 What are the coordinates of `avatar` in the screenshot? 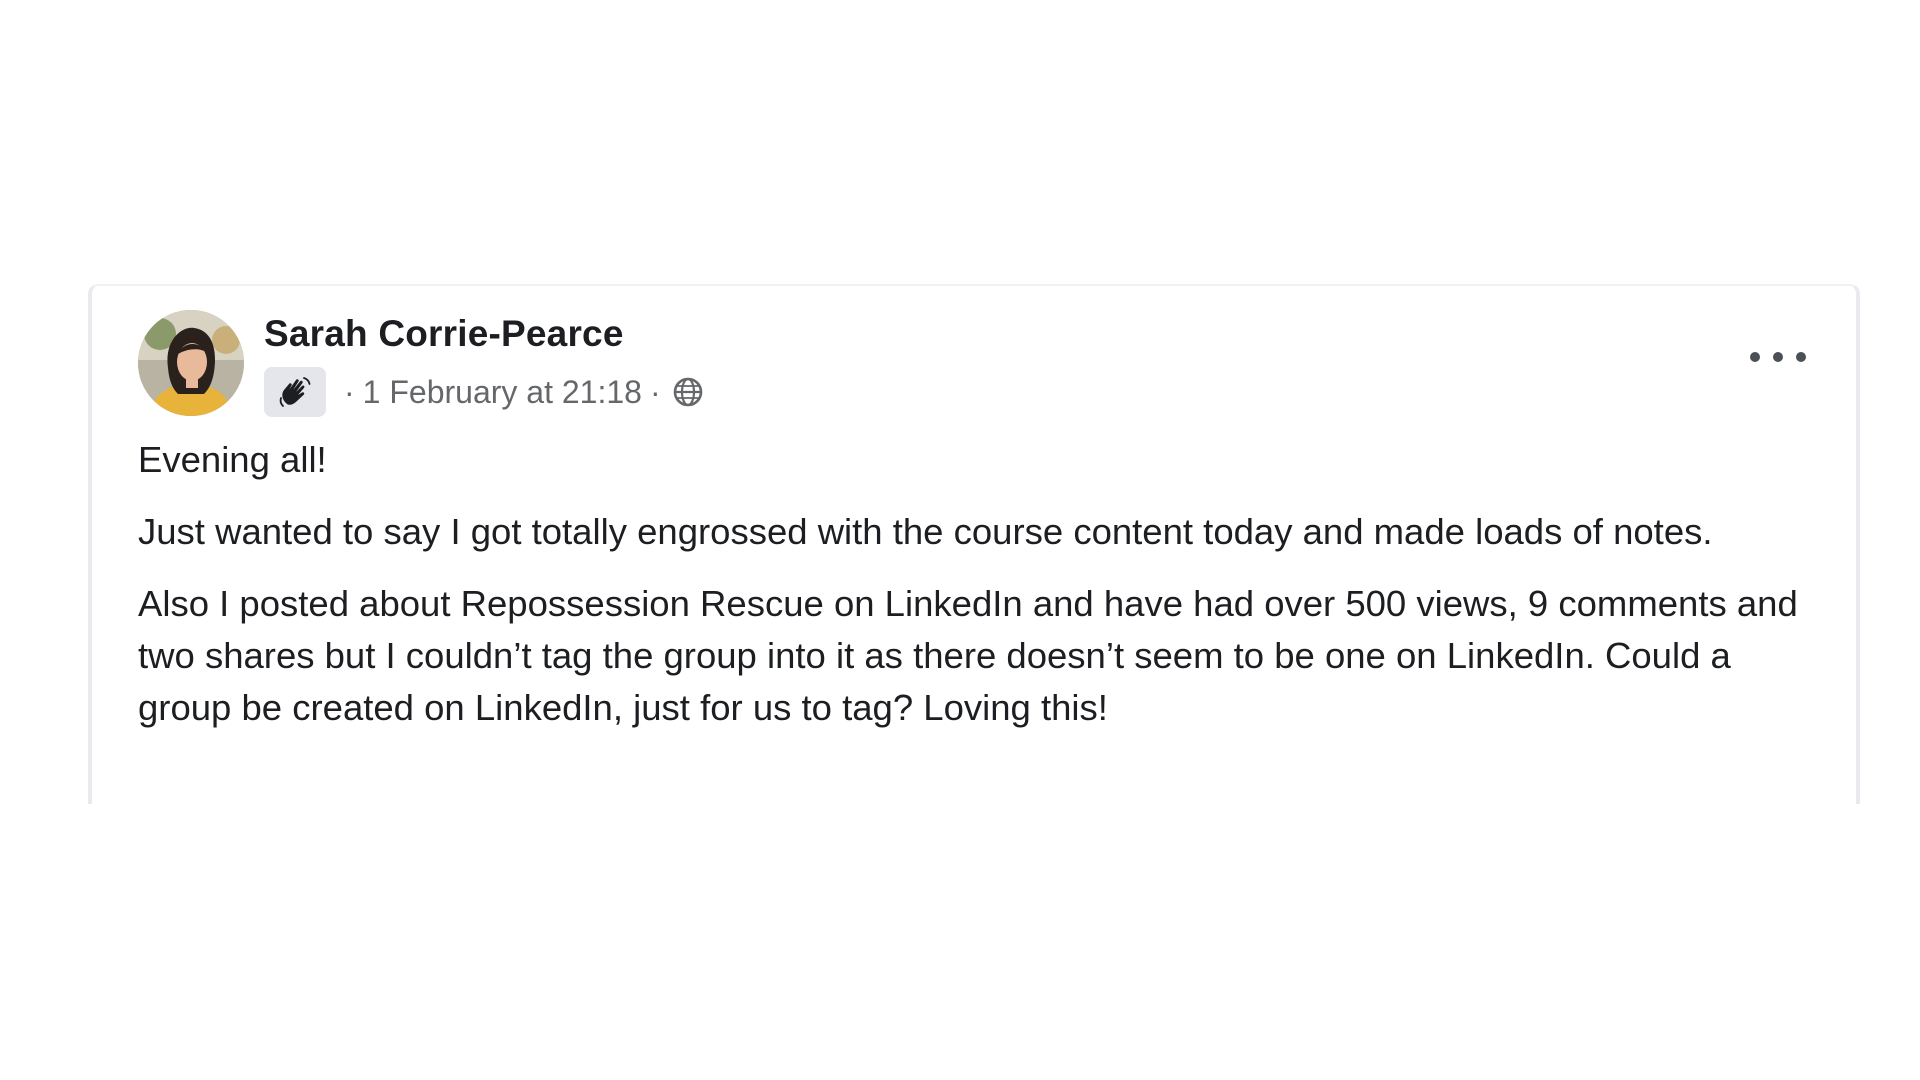 It's located at (191, 363).